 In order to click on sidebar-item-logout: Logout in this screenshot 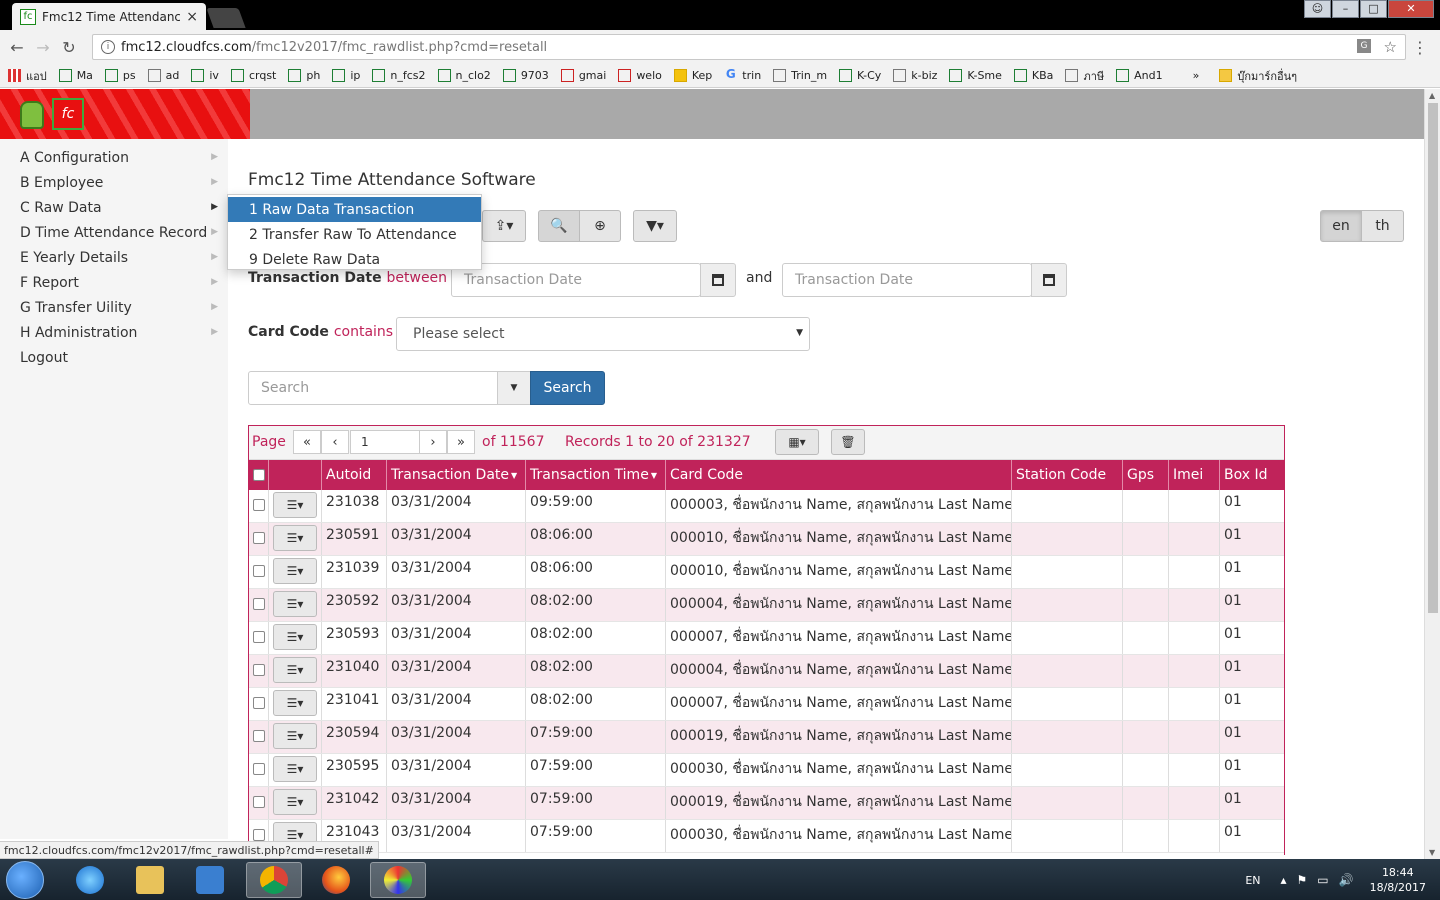, I will do `click(114, 357)`.